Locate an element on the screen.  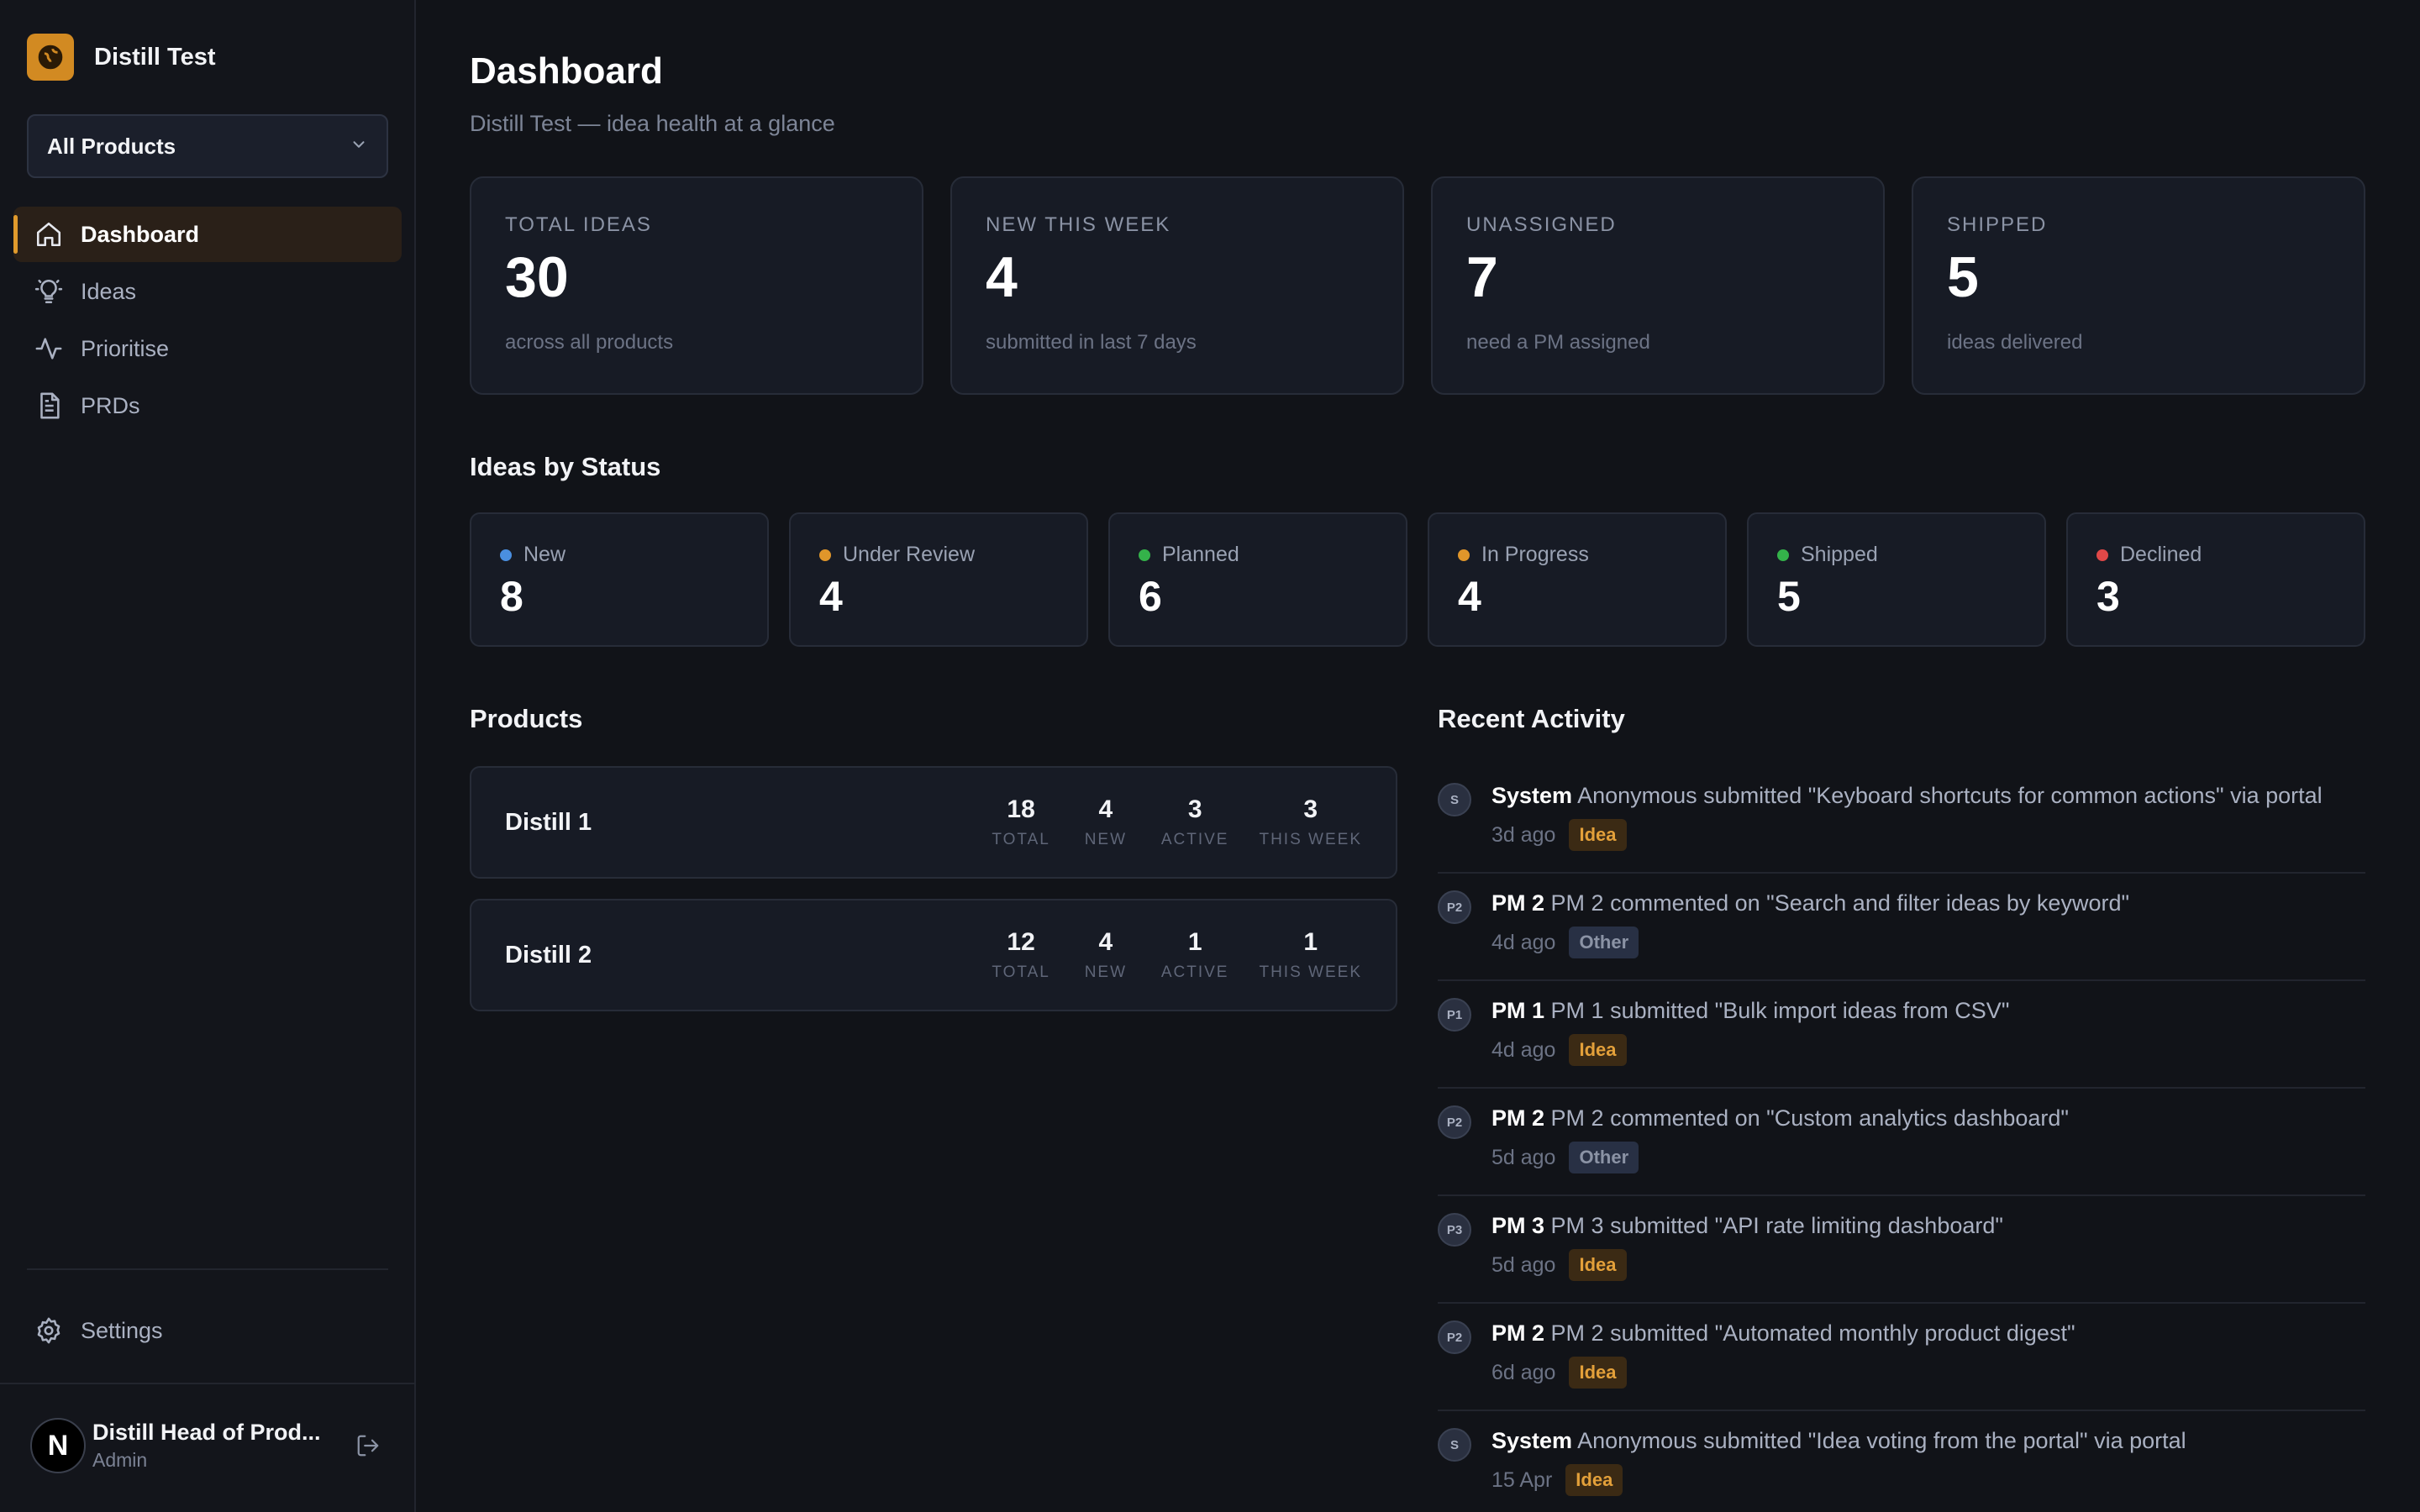
kpi-card-shipped: SHIPPED 5 ideas delivered is located at coordinates (2139, 285).